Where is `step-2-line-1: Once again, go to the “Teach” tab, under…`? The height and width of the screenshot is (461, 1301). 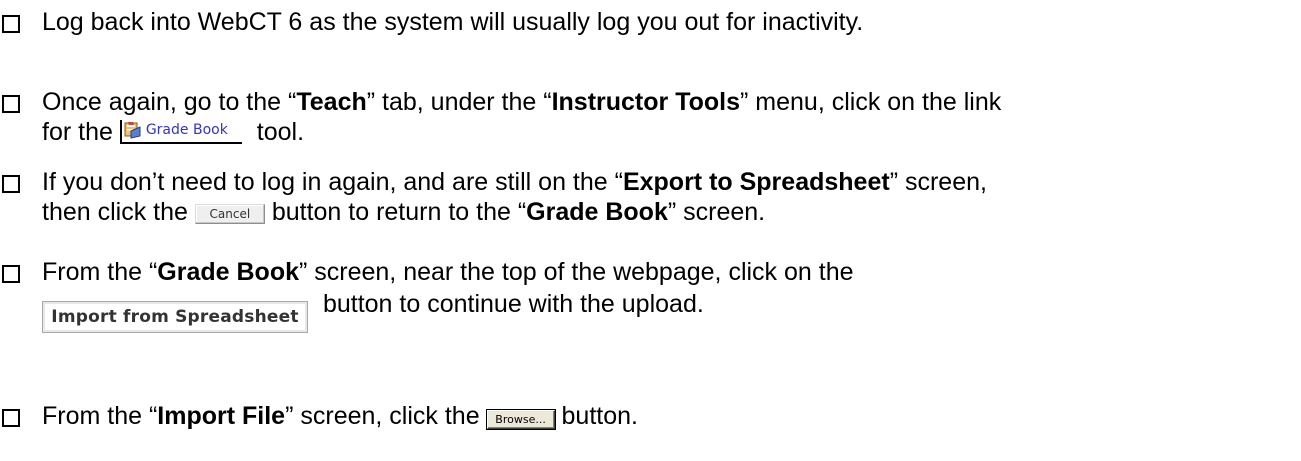 step-2-line-1: Once again, go to the “Teach” tab, under… is located at coordinates (522, 102).